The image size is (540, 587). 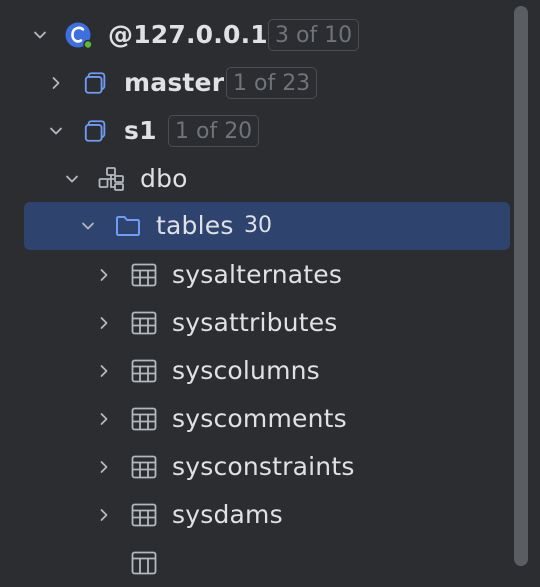 I want to click on tree-node-table: syscolumns, so click(x=255, y=371).